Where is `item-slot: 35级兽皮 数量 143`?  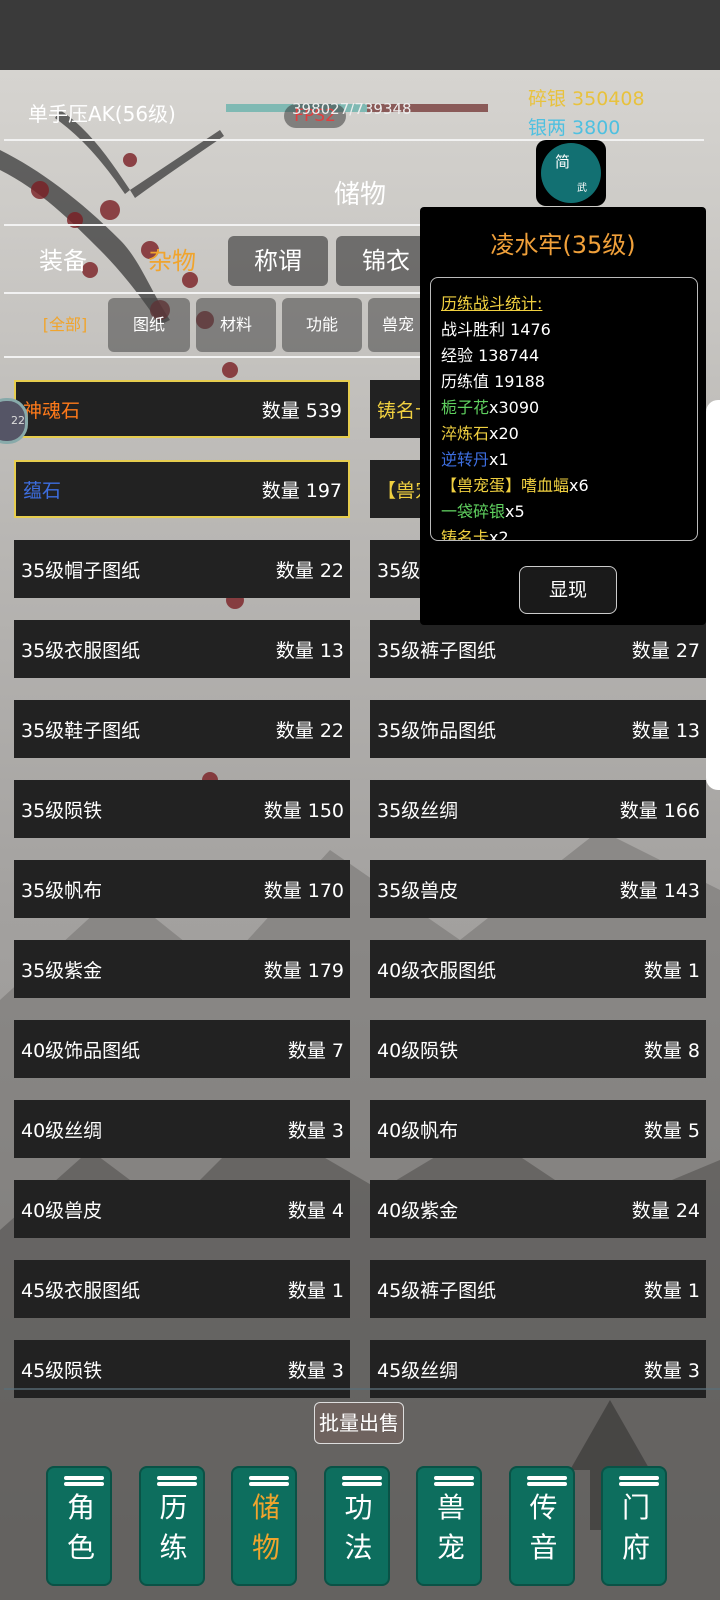 item-slot: 35级兽皮 数量 143 is located at coordinates (538, 889).